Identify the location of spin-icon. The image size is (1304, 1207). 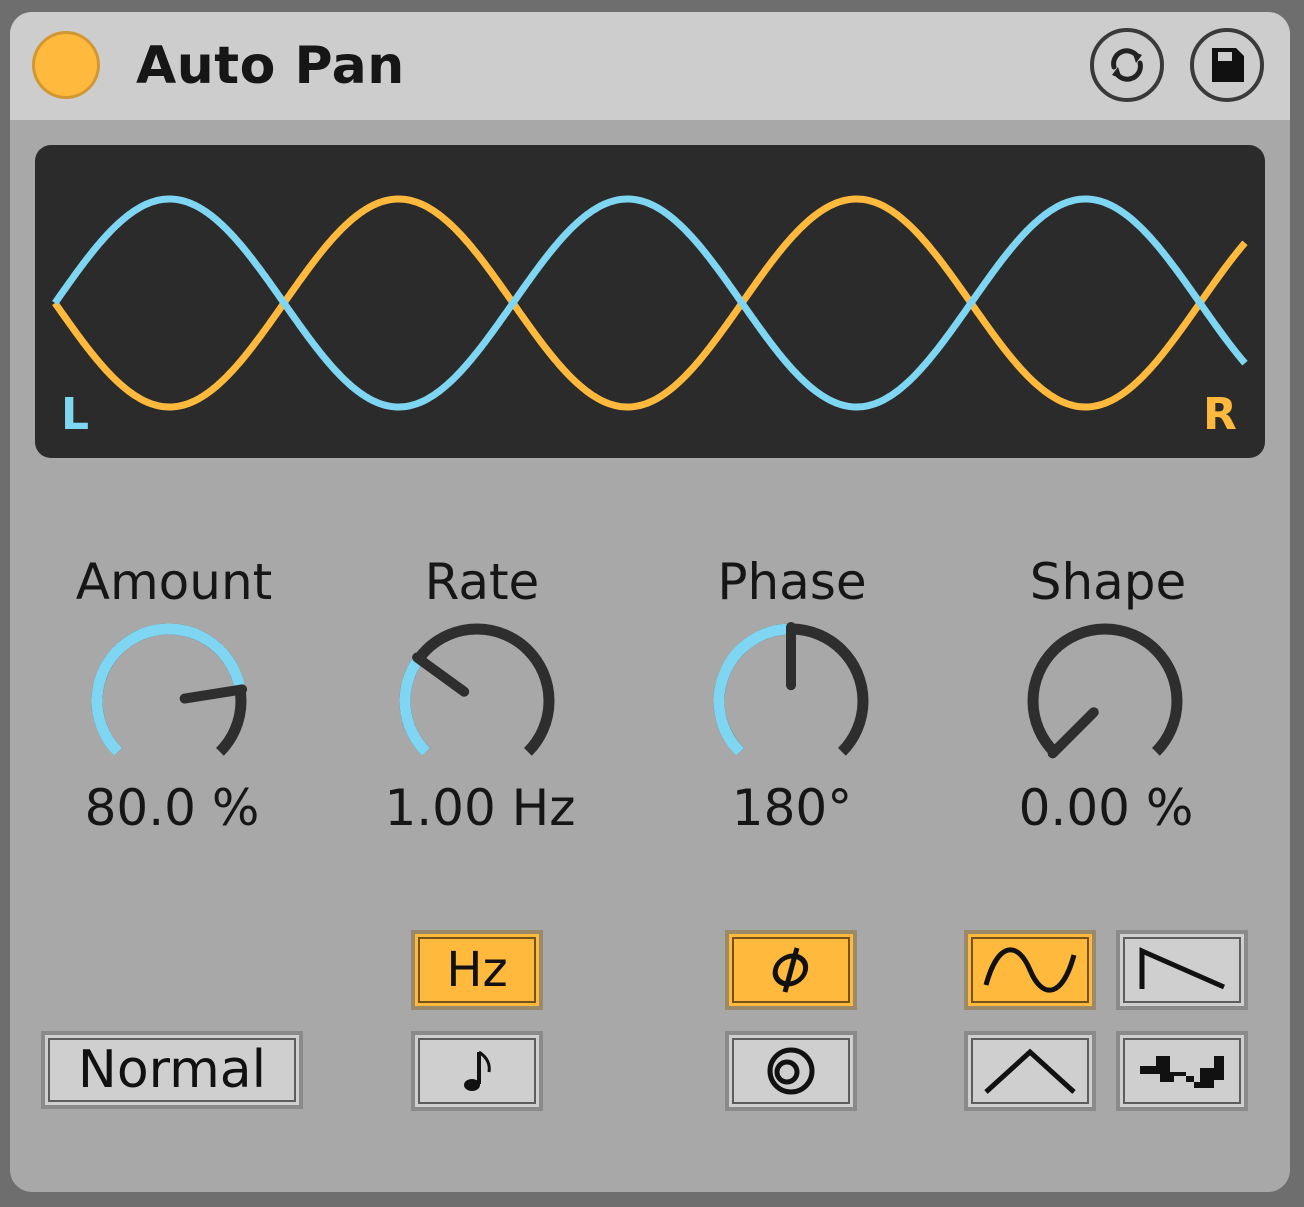
(791, 1071).